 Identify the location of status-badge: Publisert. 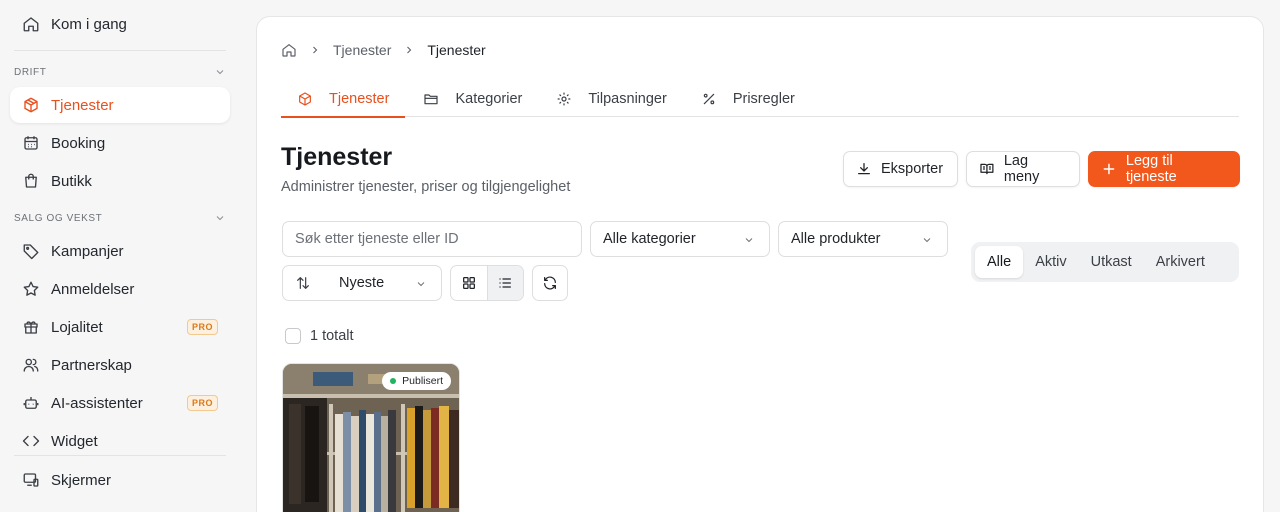
(416, 381).